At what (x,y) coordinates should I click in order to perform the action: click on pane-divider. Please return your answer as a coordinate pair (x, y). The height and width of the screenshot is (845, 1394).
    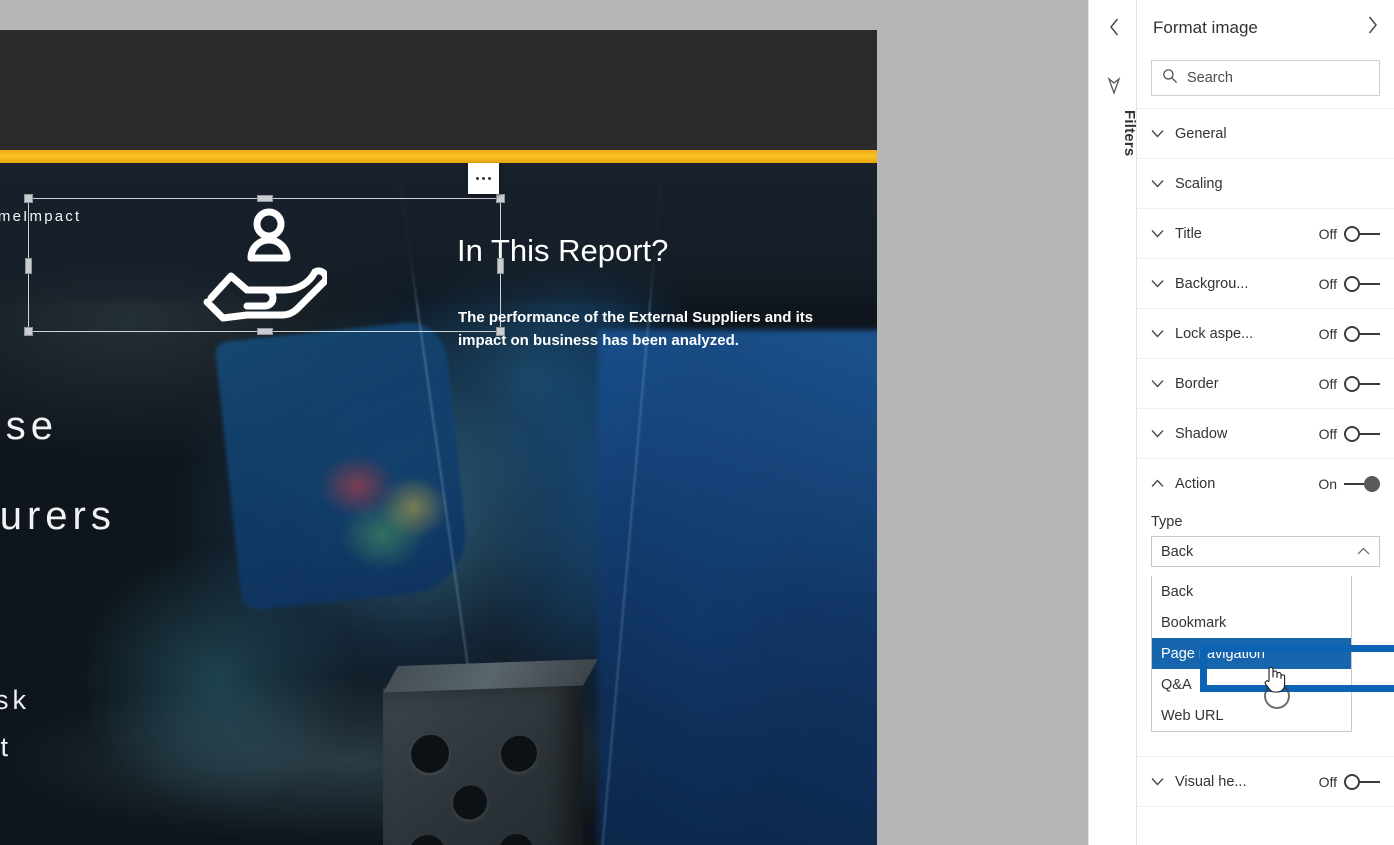
    Looking at the image, I should click on (1265, 806).